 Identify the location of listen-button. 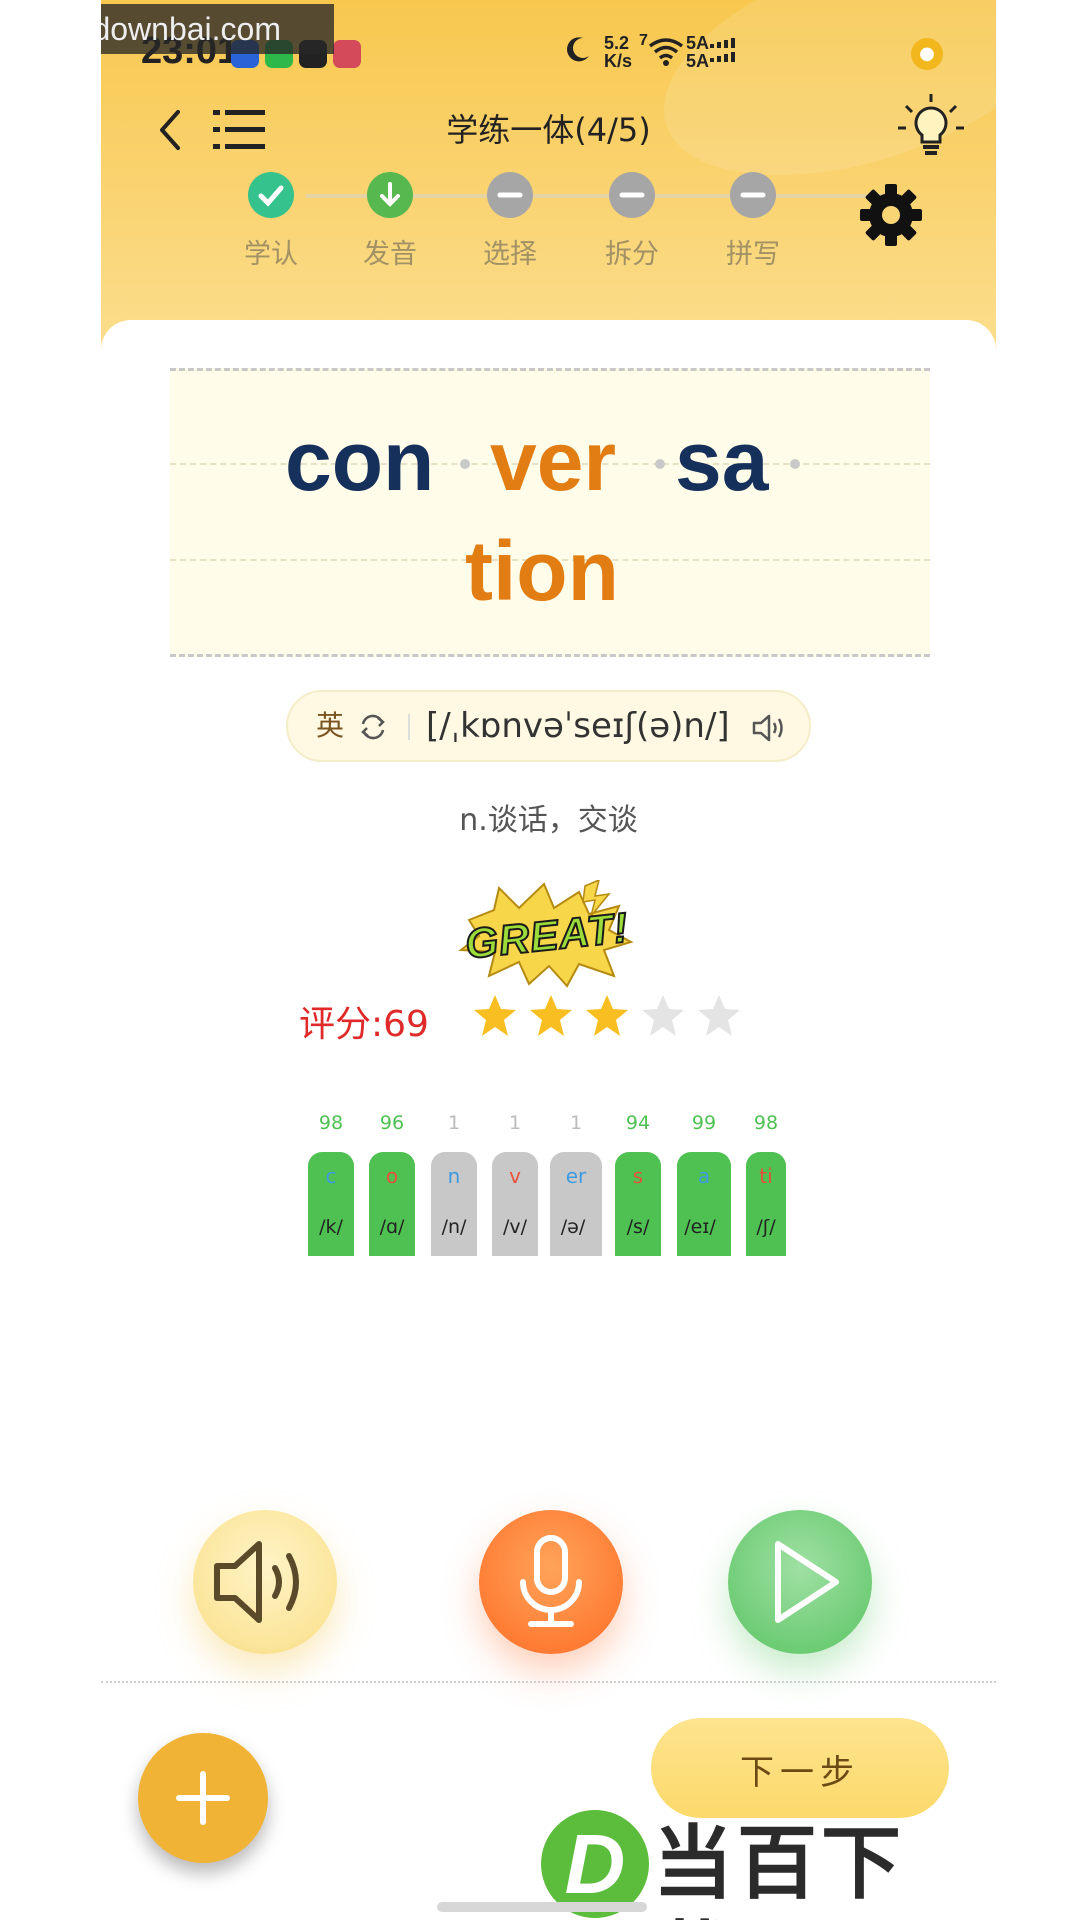
(265, 1582).